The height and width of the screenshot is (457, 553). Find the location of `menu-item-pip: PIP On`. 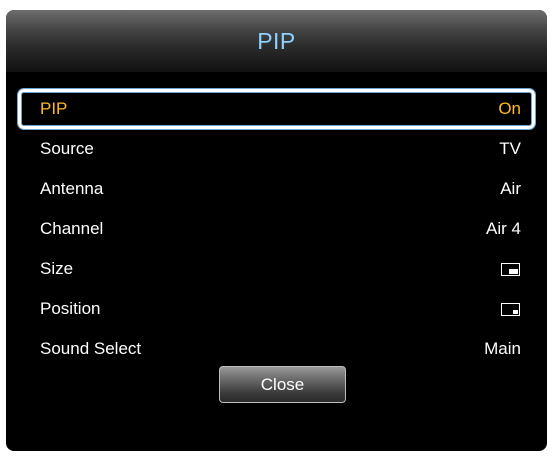

menu-item-pip: PIP On is located at coordinates (276, 109).